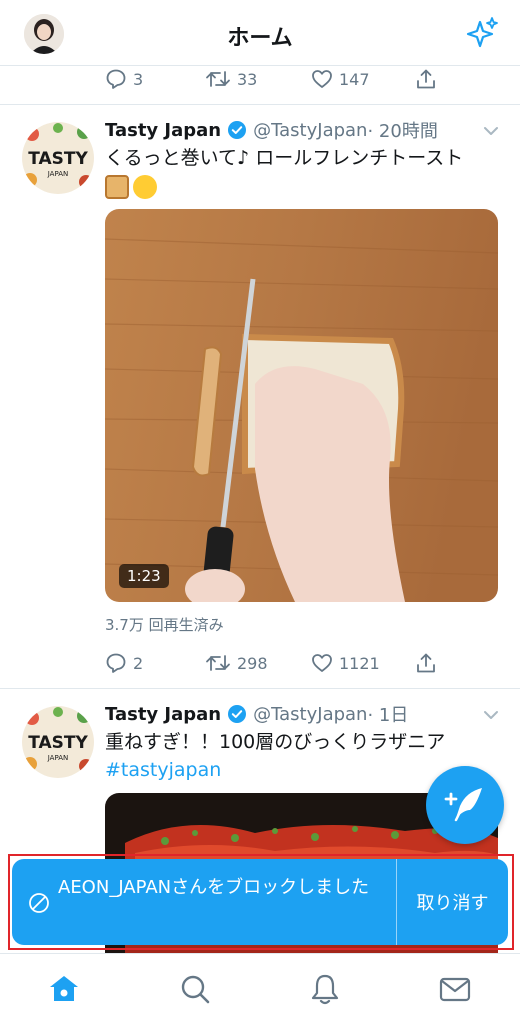 This screenshot has width=520, height=1024. I want to click on sparkle-icon, so click(482, 34).